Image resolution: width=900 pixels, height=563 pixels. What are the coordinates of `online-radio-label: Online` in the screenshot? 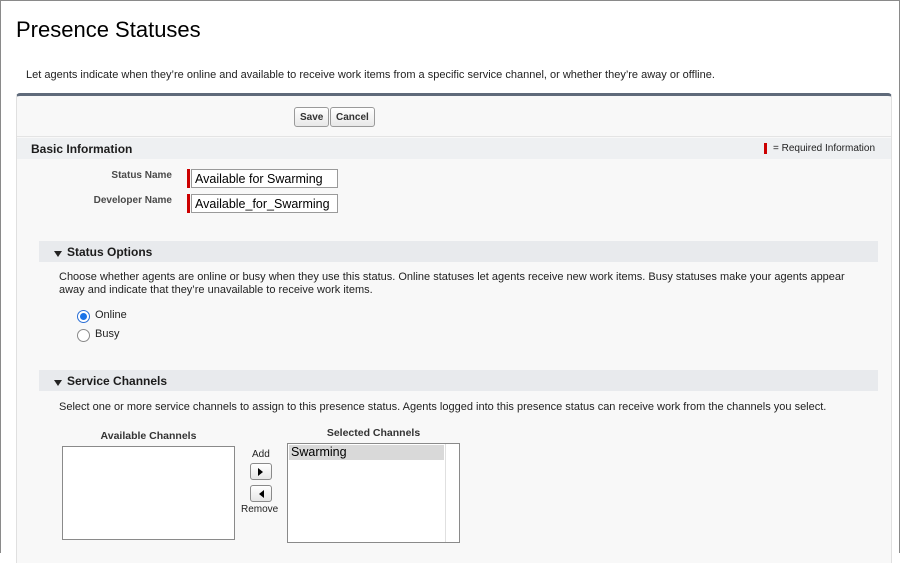 It's located at (111, 315).